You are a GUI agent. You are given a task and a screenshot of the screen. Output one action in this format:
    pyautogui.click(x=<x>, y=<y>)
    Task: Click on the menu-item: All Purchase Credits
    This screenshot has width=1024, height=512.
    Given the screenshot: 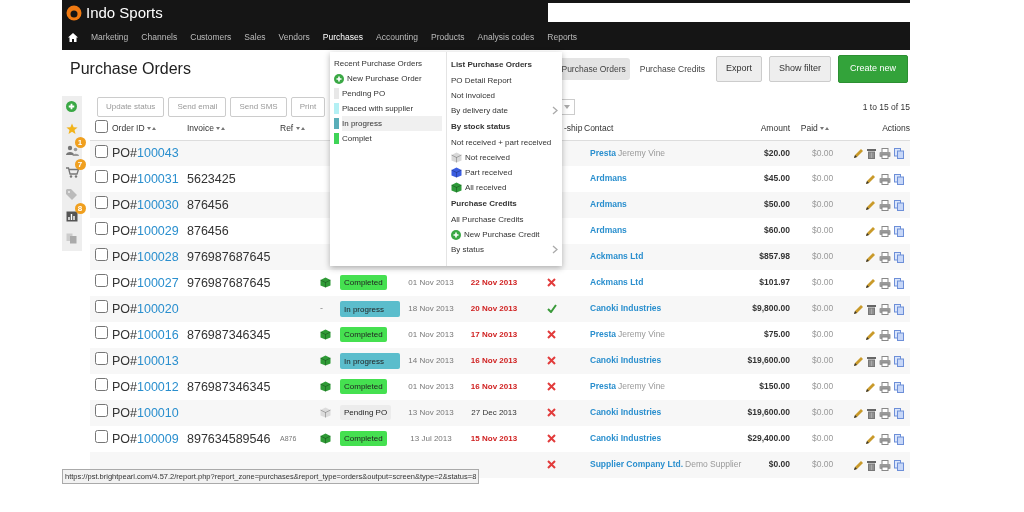 What is the action you would take?
    pyautogui.click(x=487, y=219)
    